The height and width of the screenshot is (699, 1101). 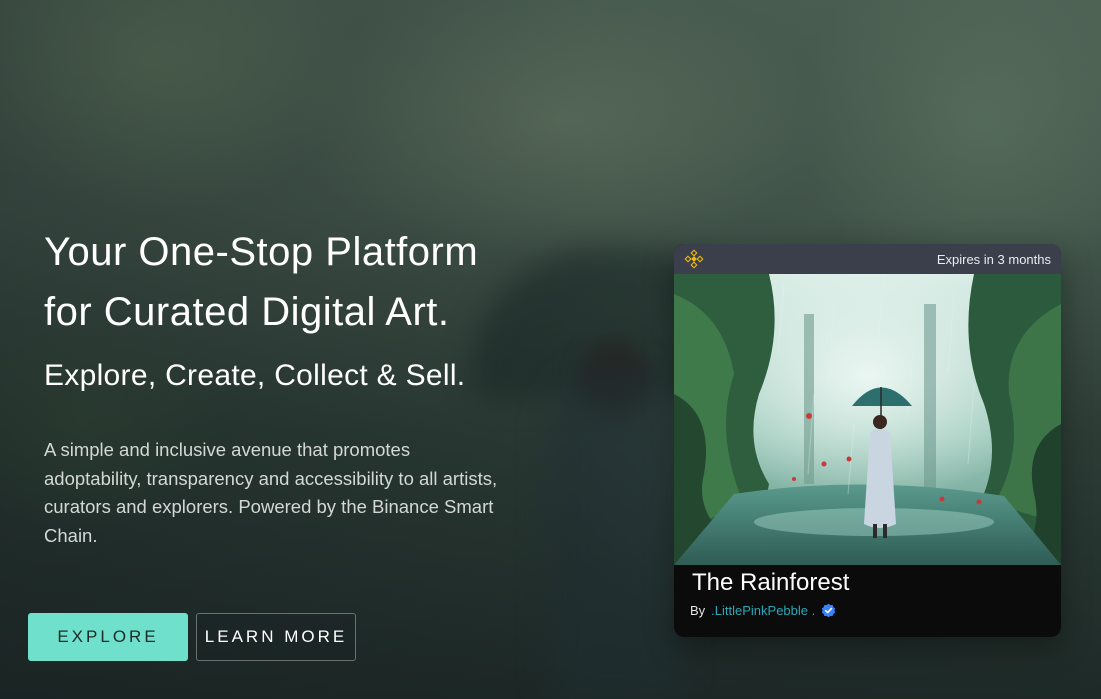 I want to click on explore-button: EXPLORE, so click(x=108, y=637).